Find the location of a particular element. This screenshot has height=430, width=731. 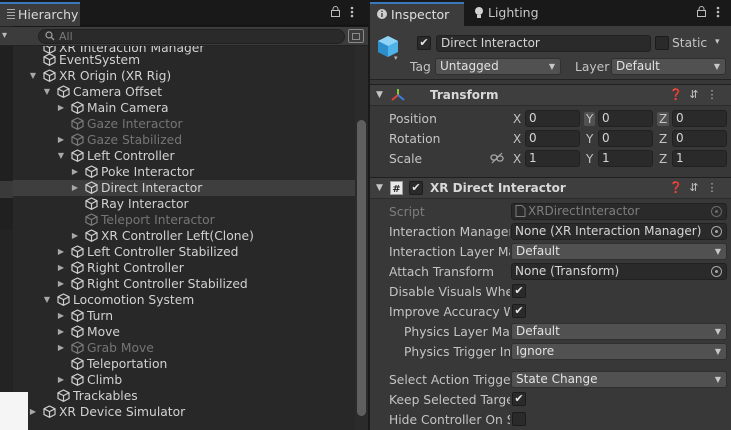

rotation-x-axis: X is located at coordinates (517, 139).